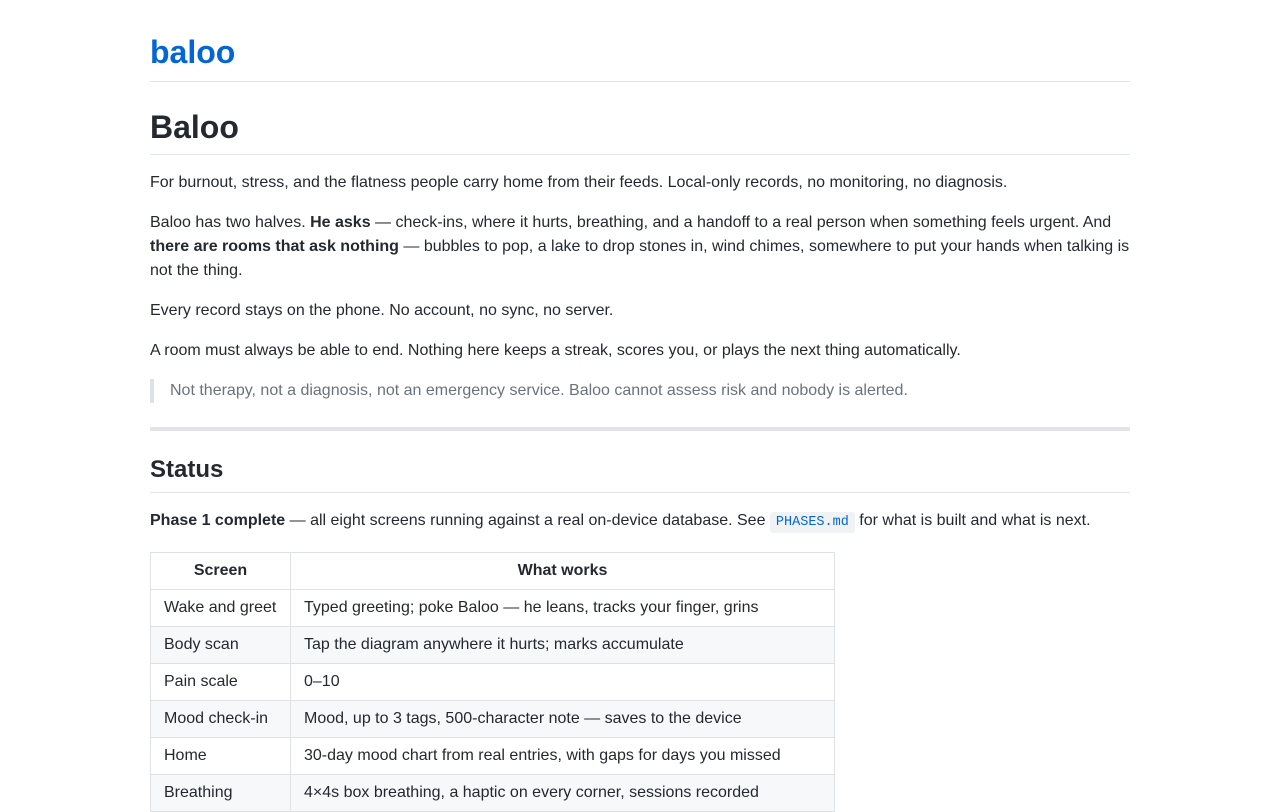  I want to click on site-title-link: baloo, so click(192, 52).